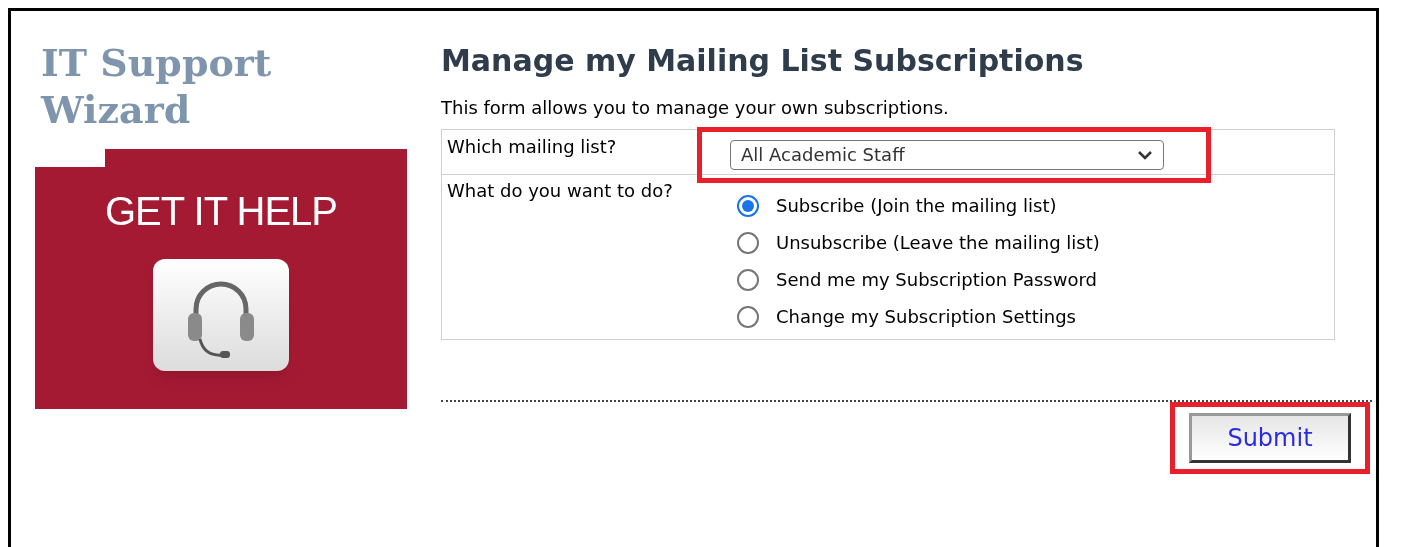 This screenshot has width=1417, height=547. Describe the element at coordinates (116, 109) in the screenshot. I see `site-title: Wizard` at that location.